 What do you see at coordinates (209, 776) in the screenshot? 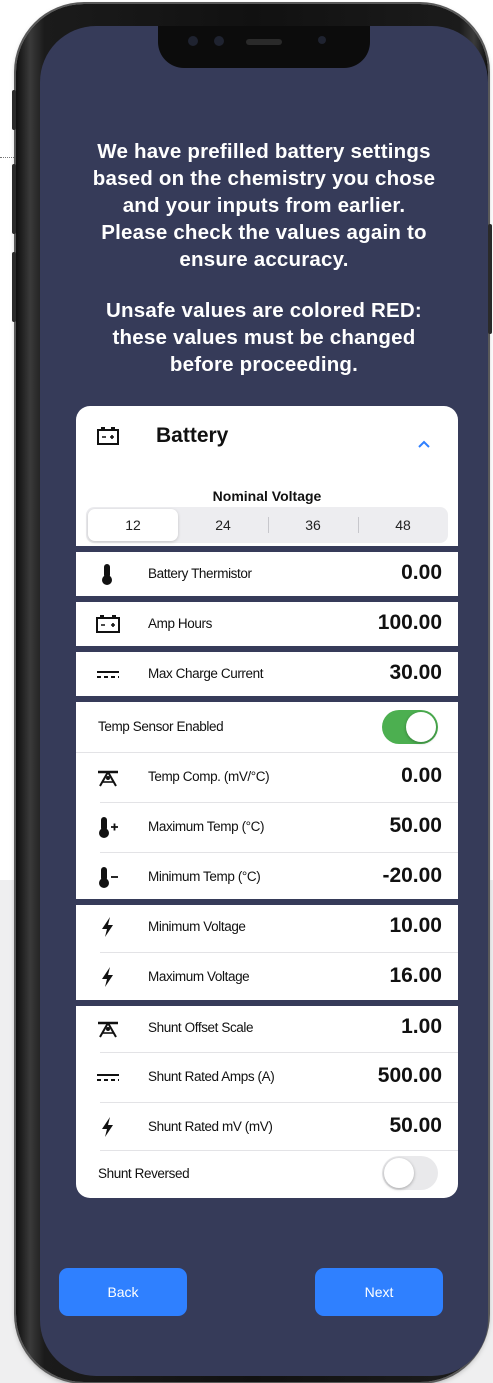
I see `row-label: Temp Comp. (mV/°C)` at bounding box center [209, 776].